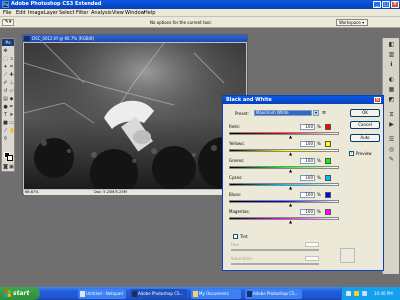  What do you see at coordinates (8, 22) in the screenshot?
I see `eyedropper-icon: ✎▾` at bounding box center [8, 22].